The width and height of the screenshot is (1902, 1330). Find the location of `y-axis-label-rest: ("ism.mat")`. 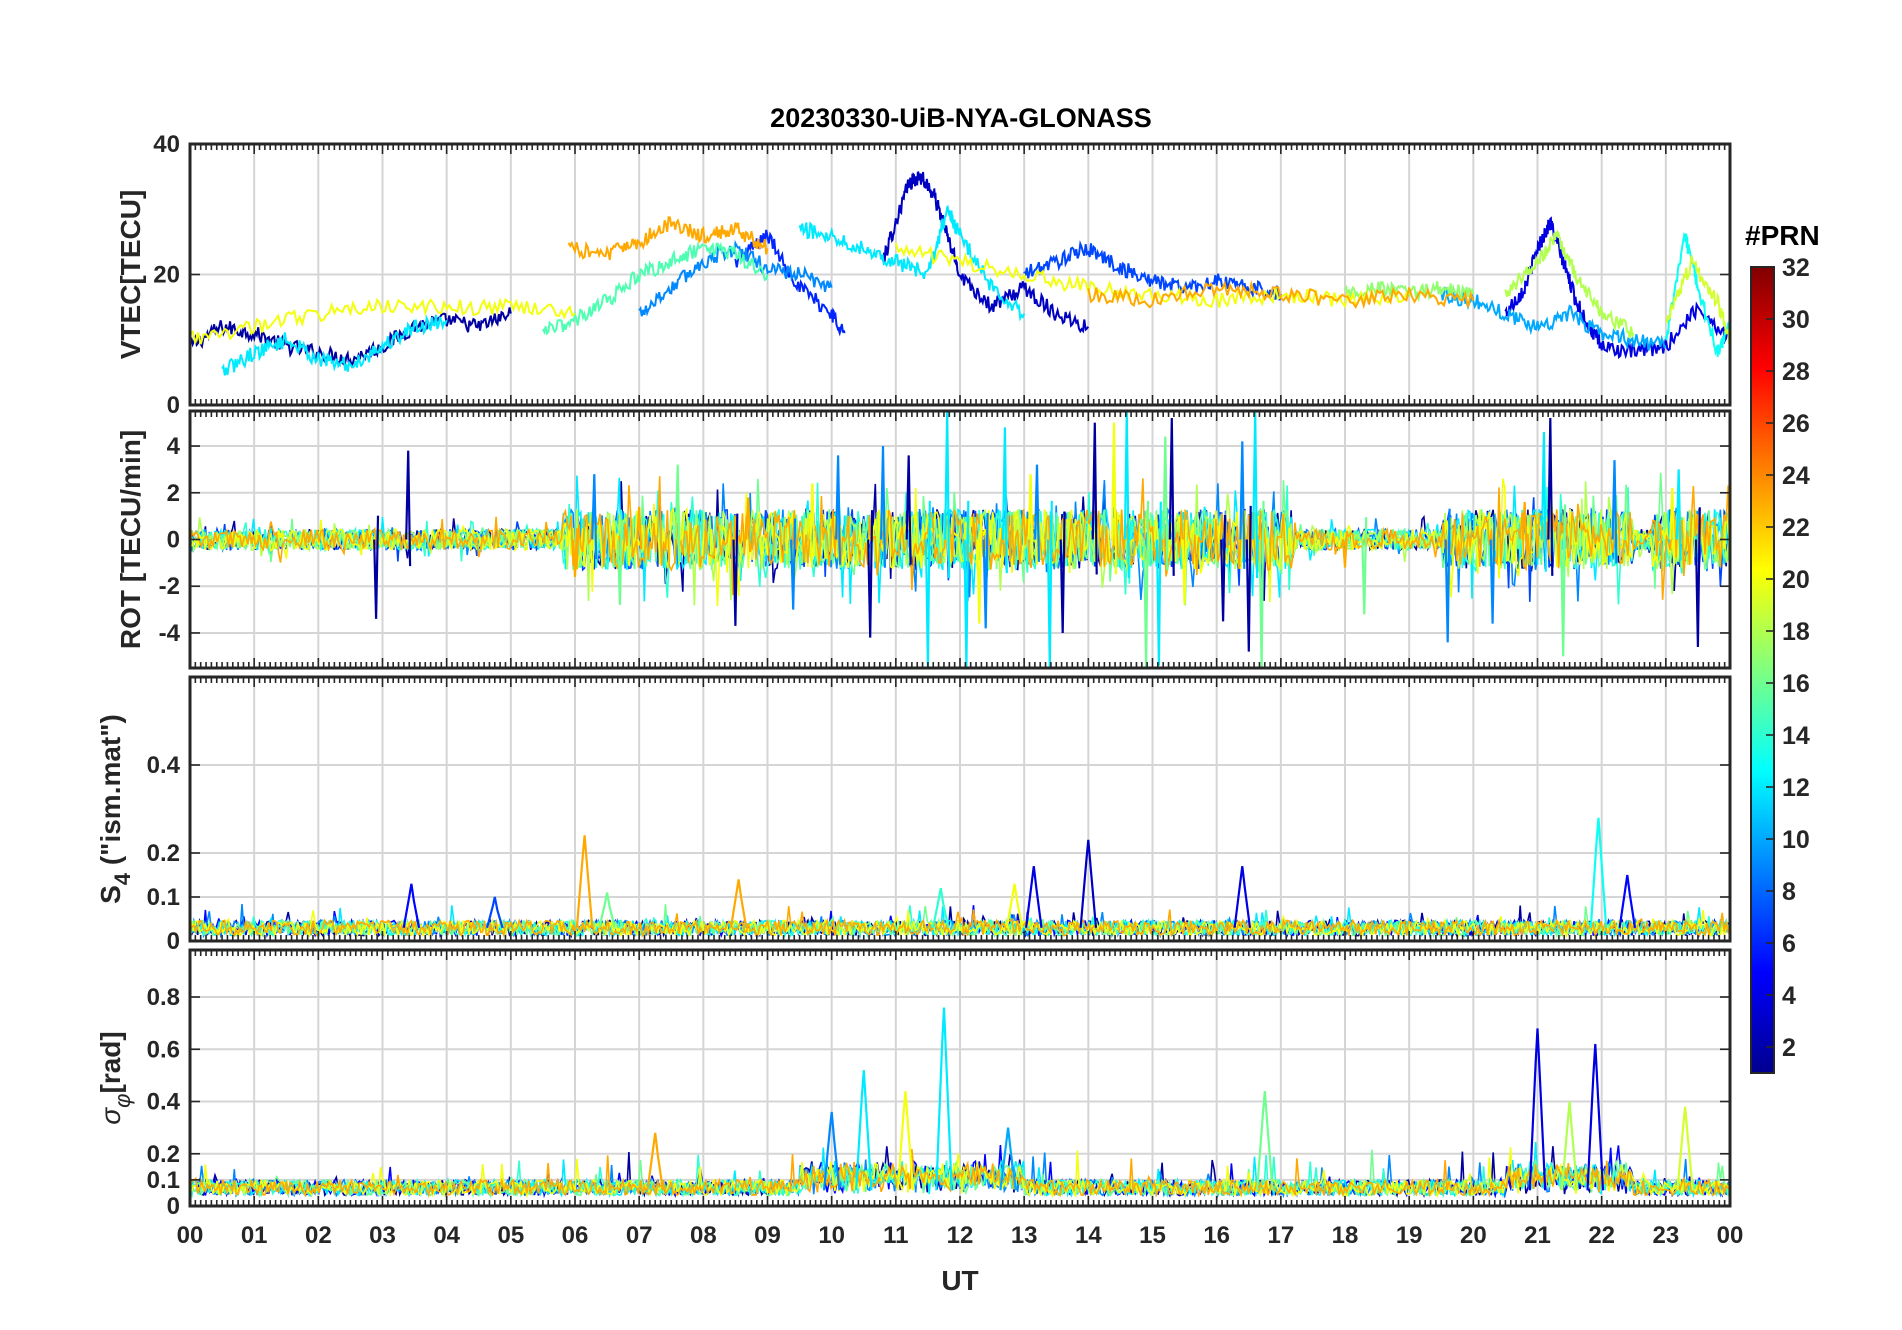

y-axis-label-rest: ("ism.mat") is located at coordinates (110, 793).